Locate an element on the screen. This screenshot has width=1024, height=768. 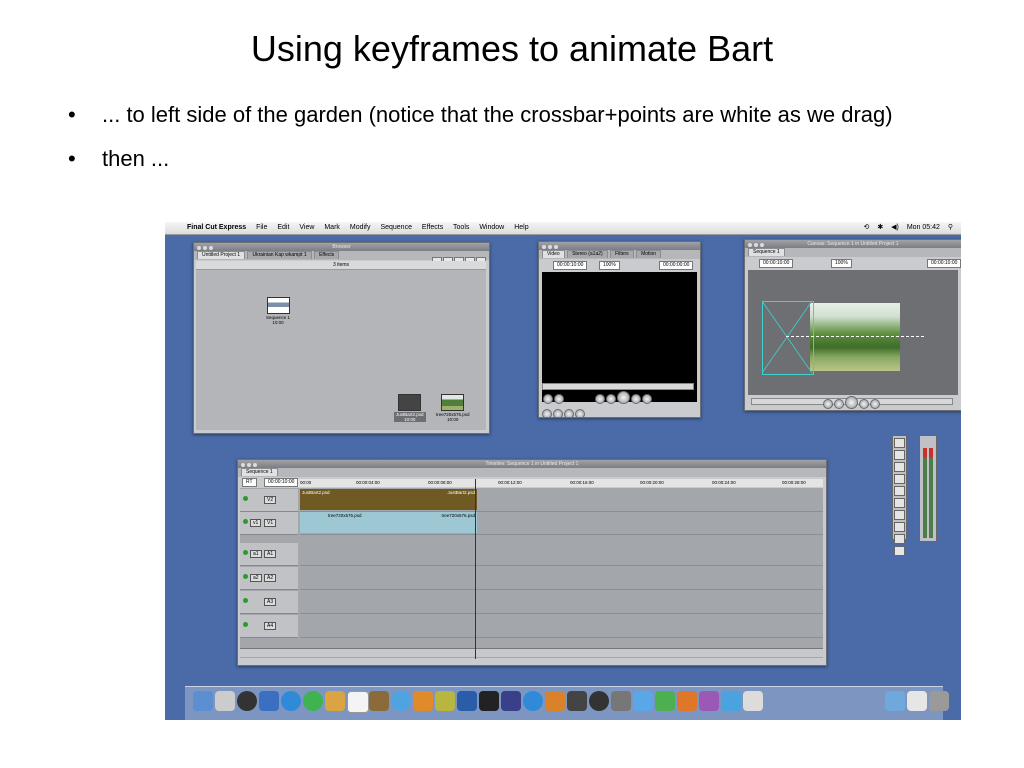
menu-help: Help is located at coordinates (521, 227).